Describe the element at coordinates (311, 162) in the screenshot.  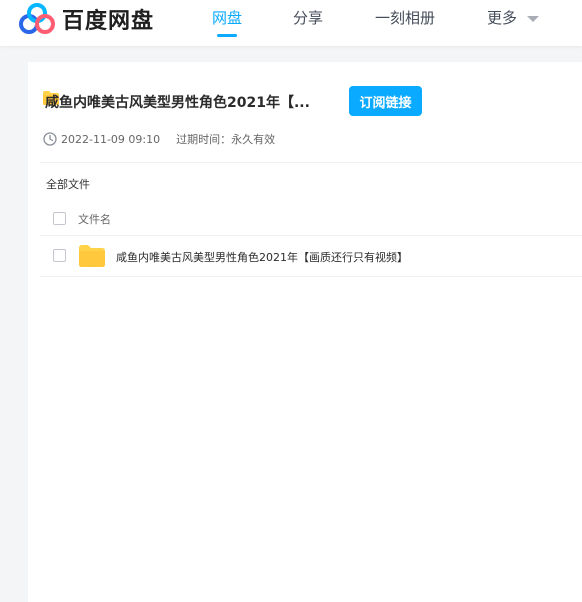
I see `divider` at that location.